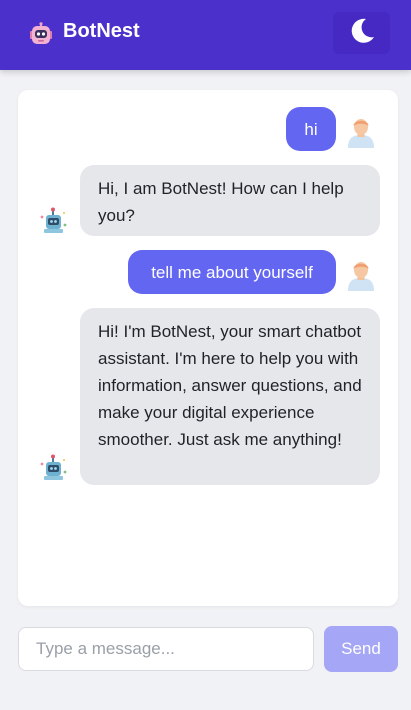  I want to click on theme-toggle-button, so click(361, 33).